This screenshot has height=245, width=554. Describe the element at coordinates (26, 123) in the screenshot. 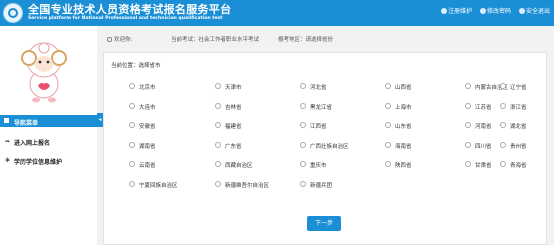

I see `nav-menu-title: 导航菜单` at that location.